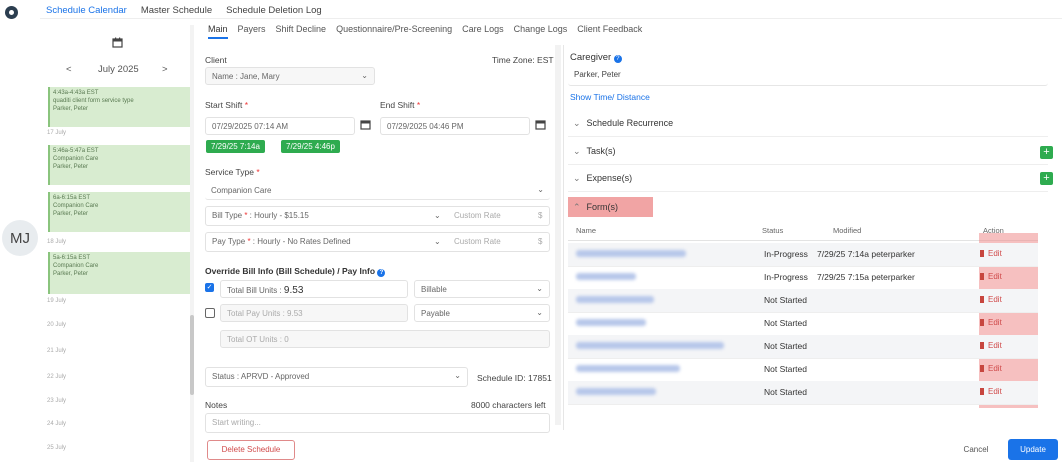 The width and height of the screenshot is (1062, 462). Describe the element at coordinates (803, 232) in the screenshot. I see `forms-table-header: Name Status Modified Action` at that location.